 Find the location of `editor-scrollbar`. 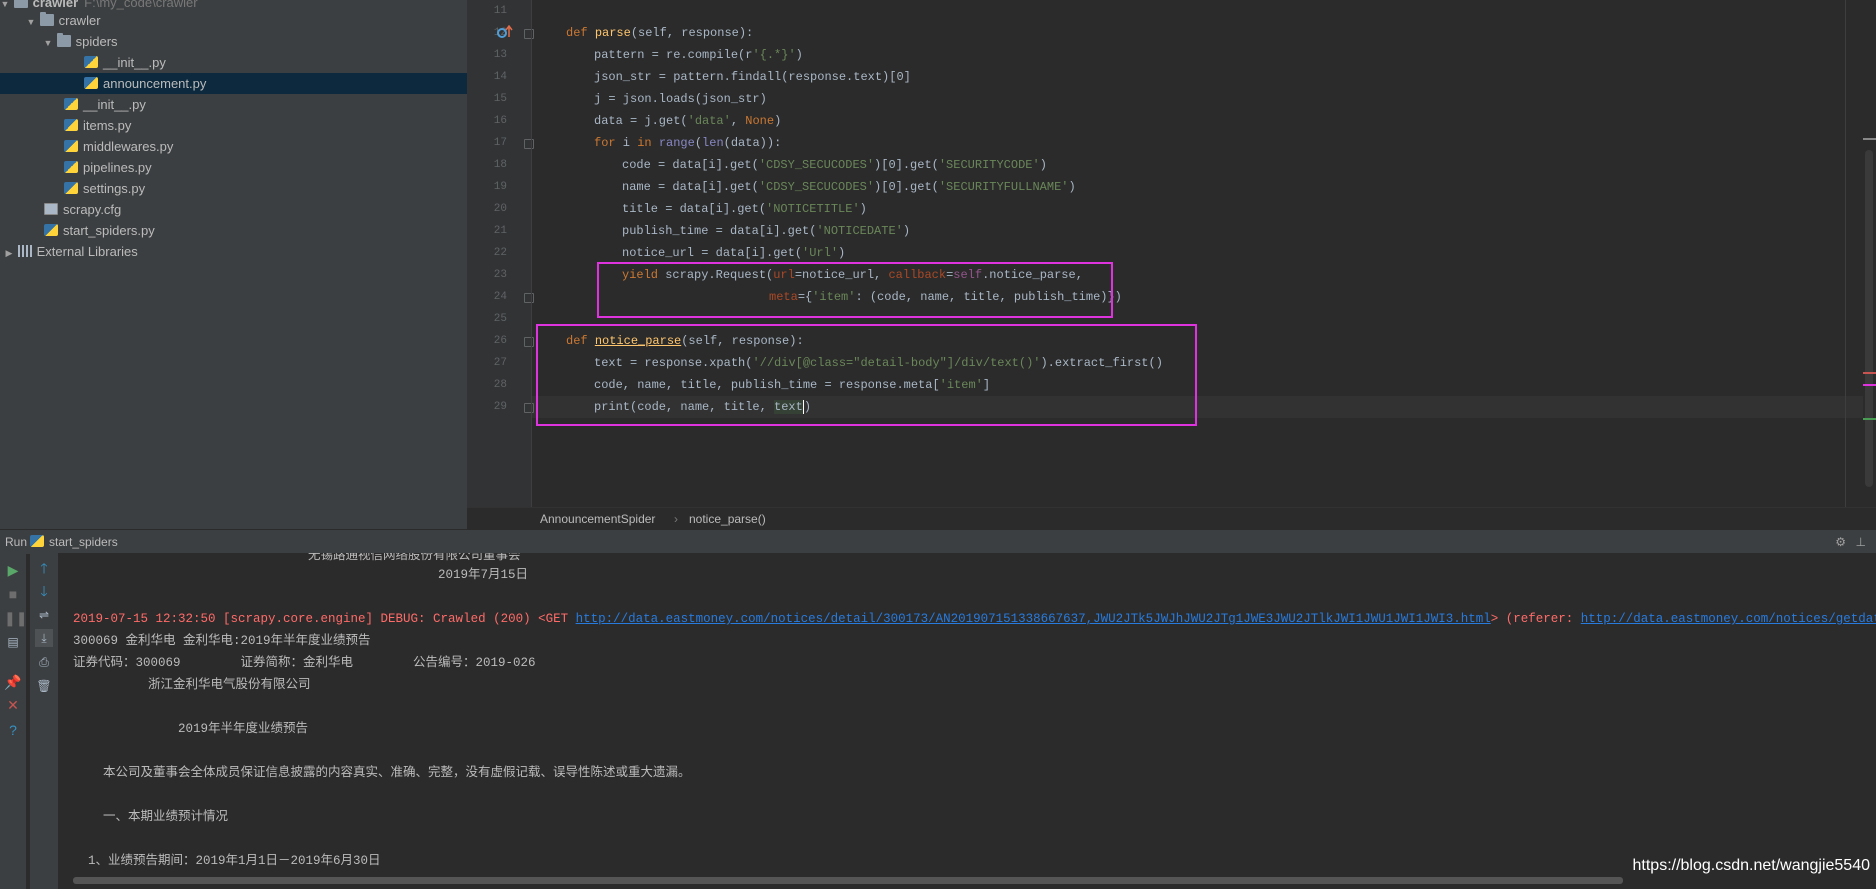

editor-scrollbar is located at coordinates (1869, 253).